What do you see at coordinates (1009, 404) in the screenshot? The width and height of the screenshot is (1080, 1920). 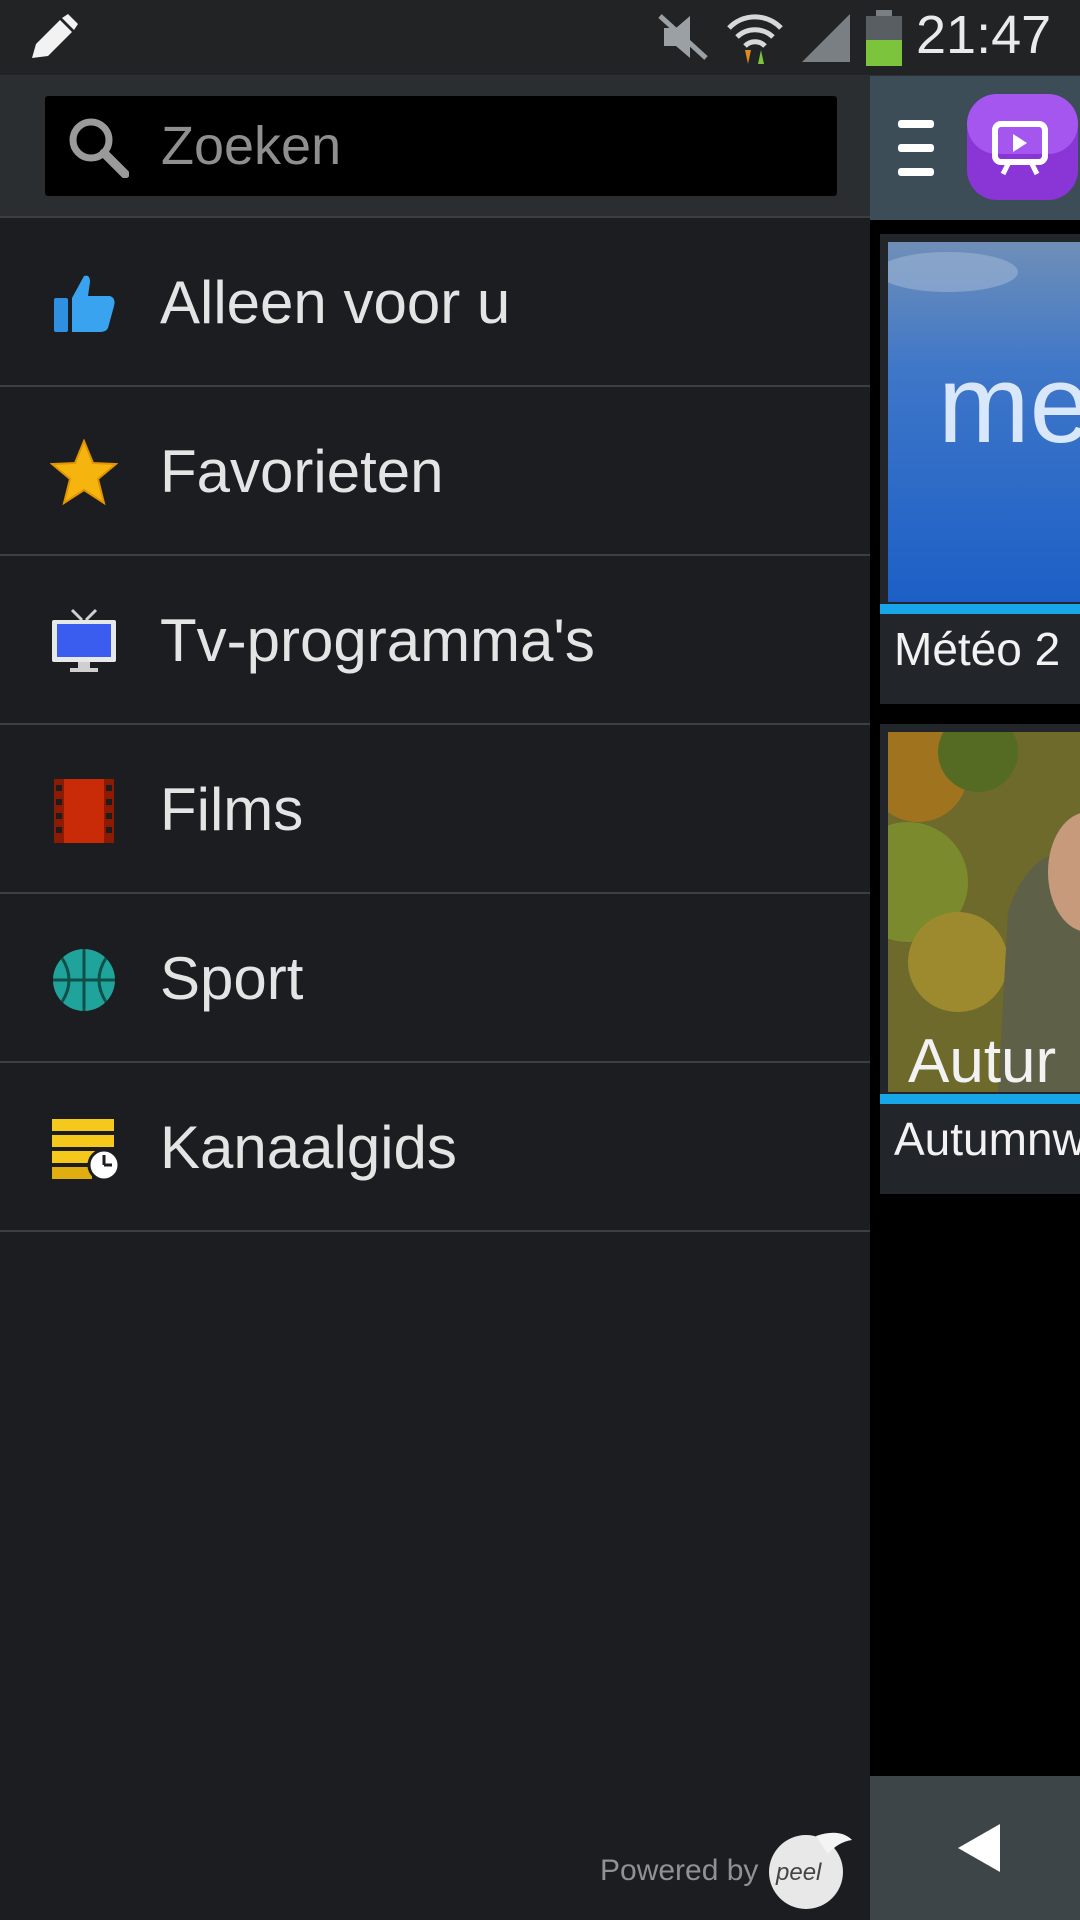 I see `svg-text: me` at bounding box center [1009, 404].